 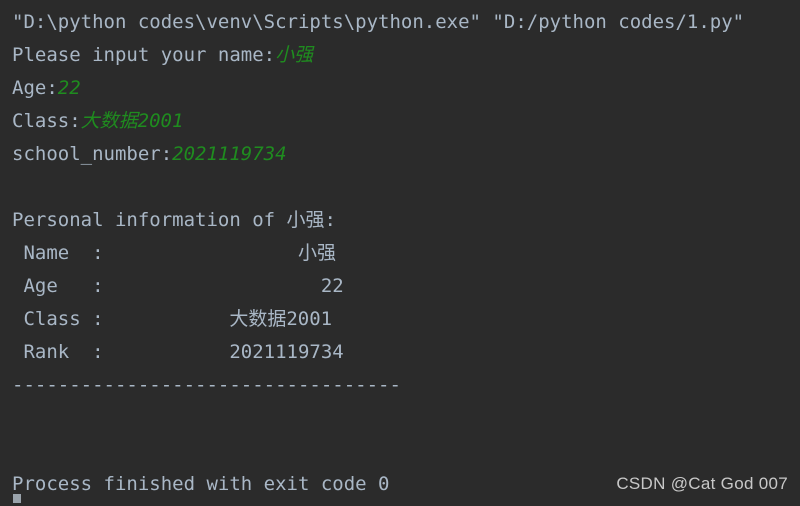 What do you see at coordinates (178, 286) in the screenshot?
I see `report-row-age: Age : 22` at bounding box center [178, 286].